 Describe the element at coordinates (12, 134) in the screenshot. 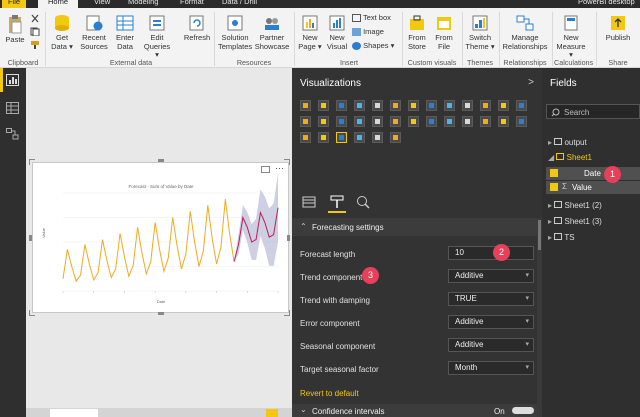

I see `model-view-icon` at that location.